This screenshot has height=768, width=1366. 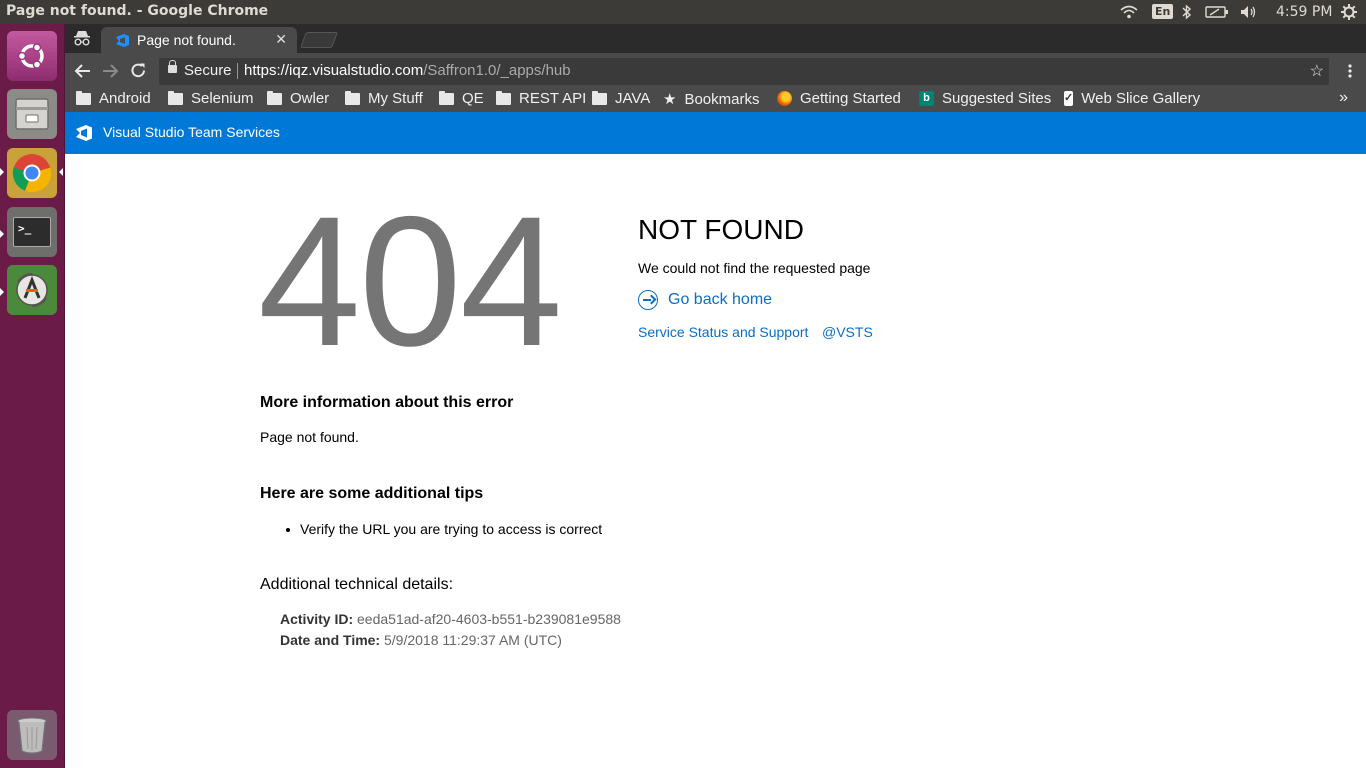 I want to click on bookmark-owler: Owler, so click(x=298, y=98).